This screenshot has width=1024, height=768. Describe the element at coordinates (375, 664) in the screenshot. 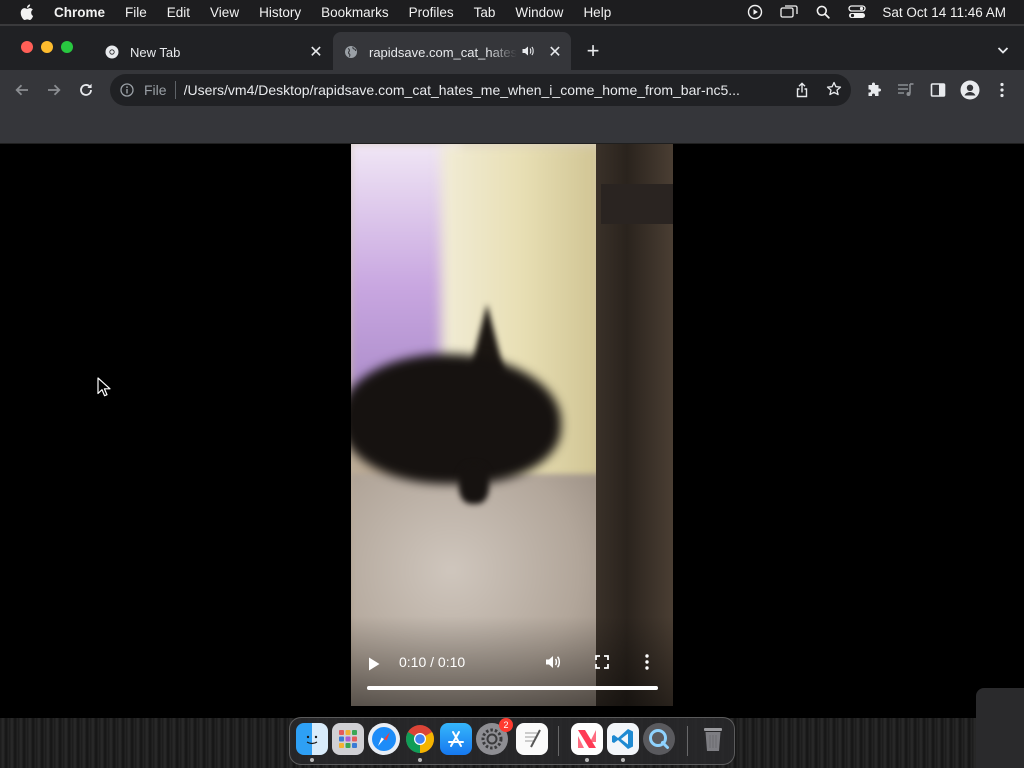

I see `play-icon` at that location.